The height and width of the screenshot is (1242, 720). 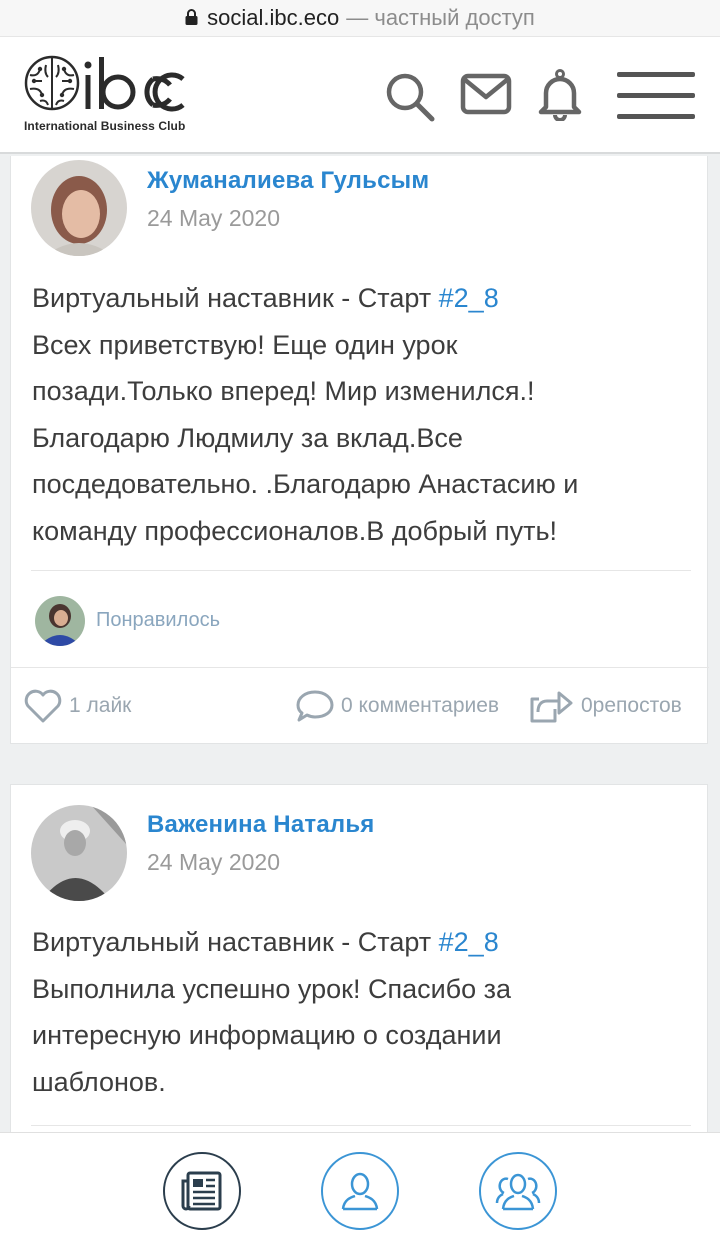 I want to click on repost-button: 0репостов, so click(x=605, y=706).